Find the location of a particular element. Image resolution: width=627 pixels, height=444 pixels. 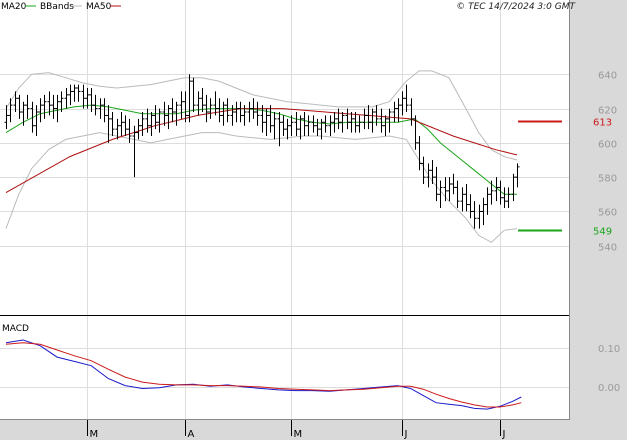

legend: MA20 BBands MA50 is located at coordinates (61, 7).